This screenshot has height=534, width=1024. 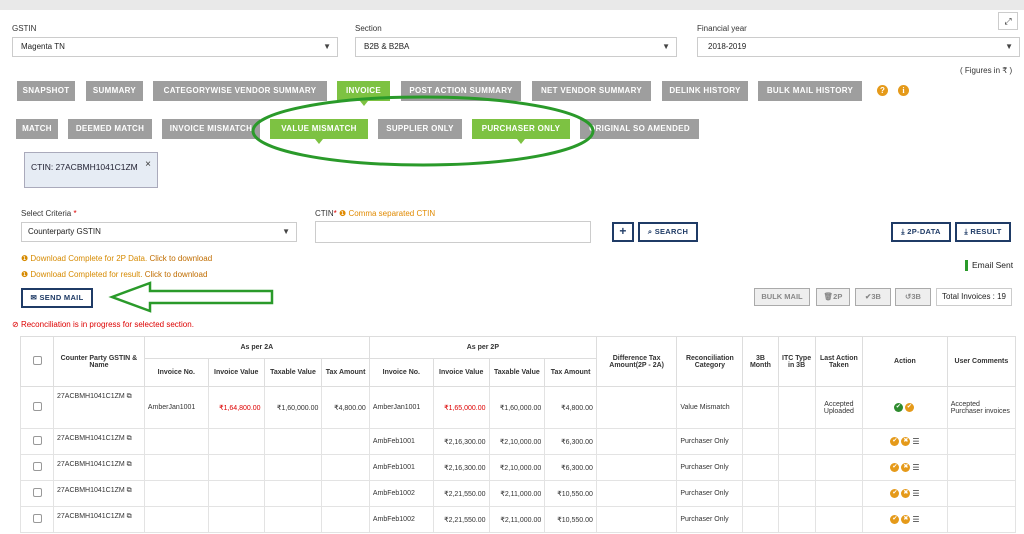 I want to click on highlight-ellipse, so click(x=423, y=131).